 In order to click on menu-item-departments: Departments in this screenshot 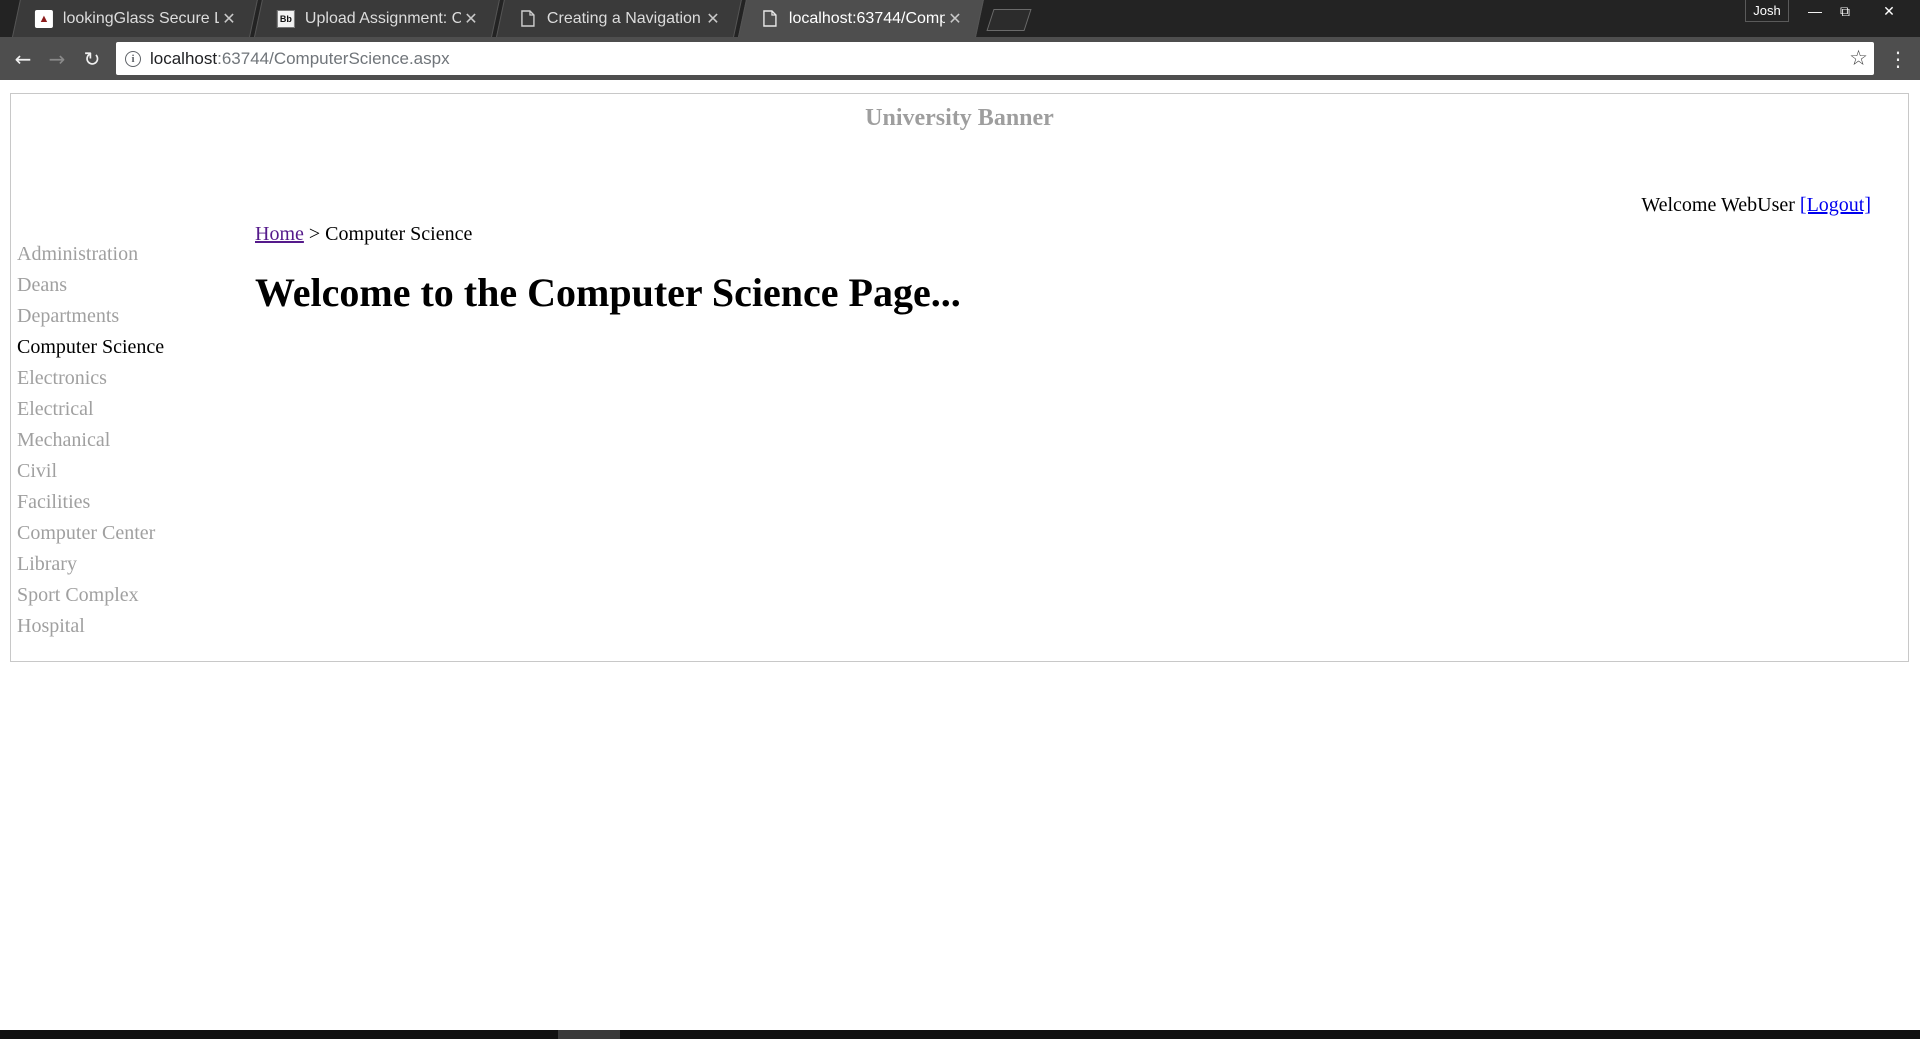, I will do `click(90, 316)`.